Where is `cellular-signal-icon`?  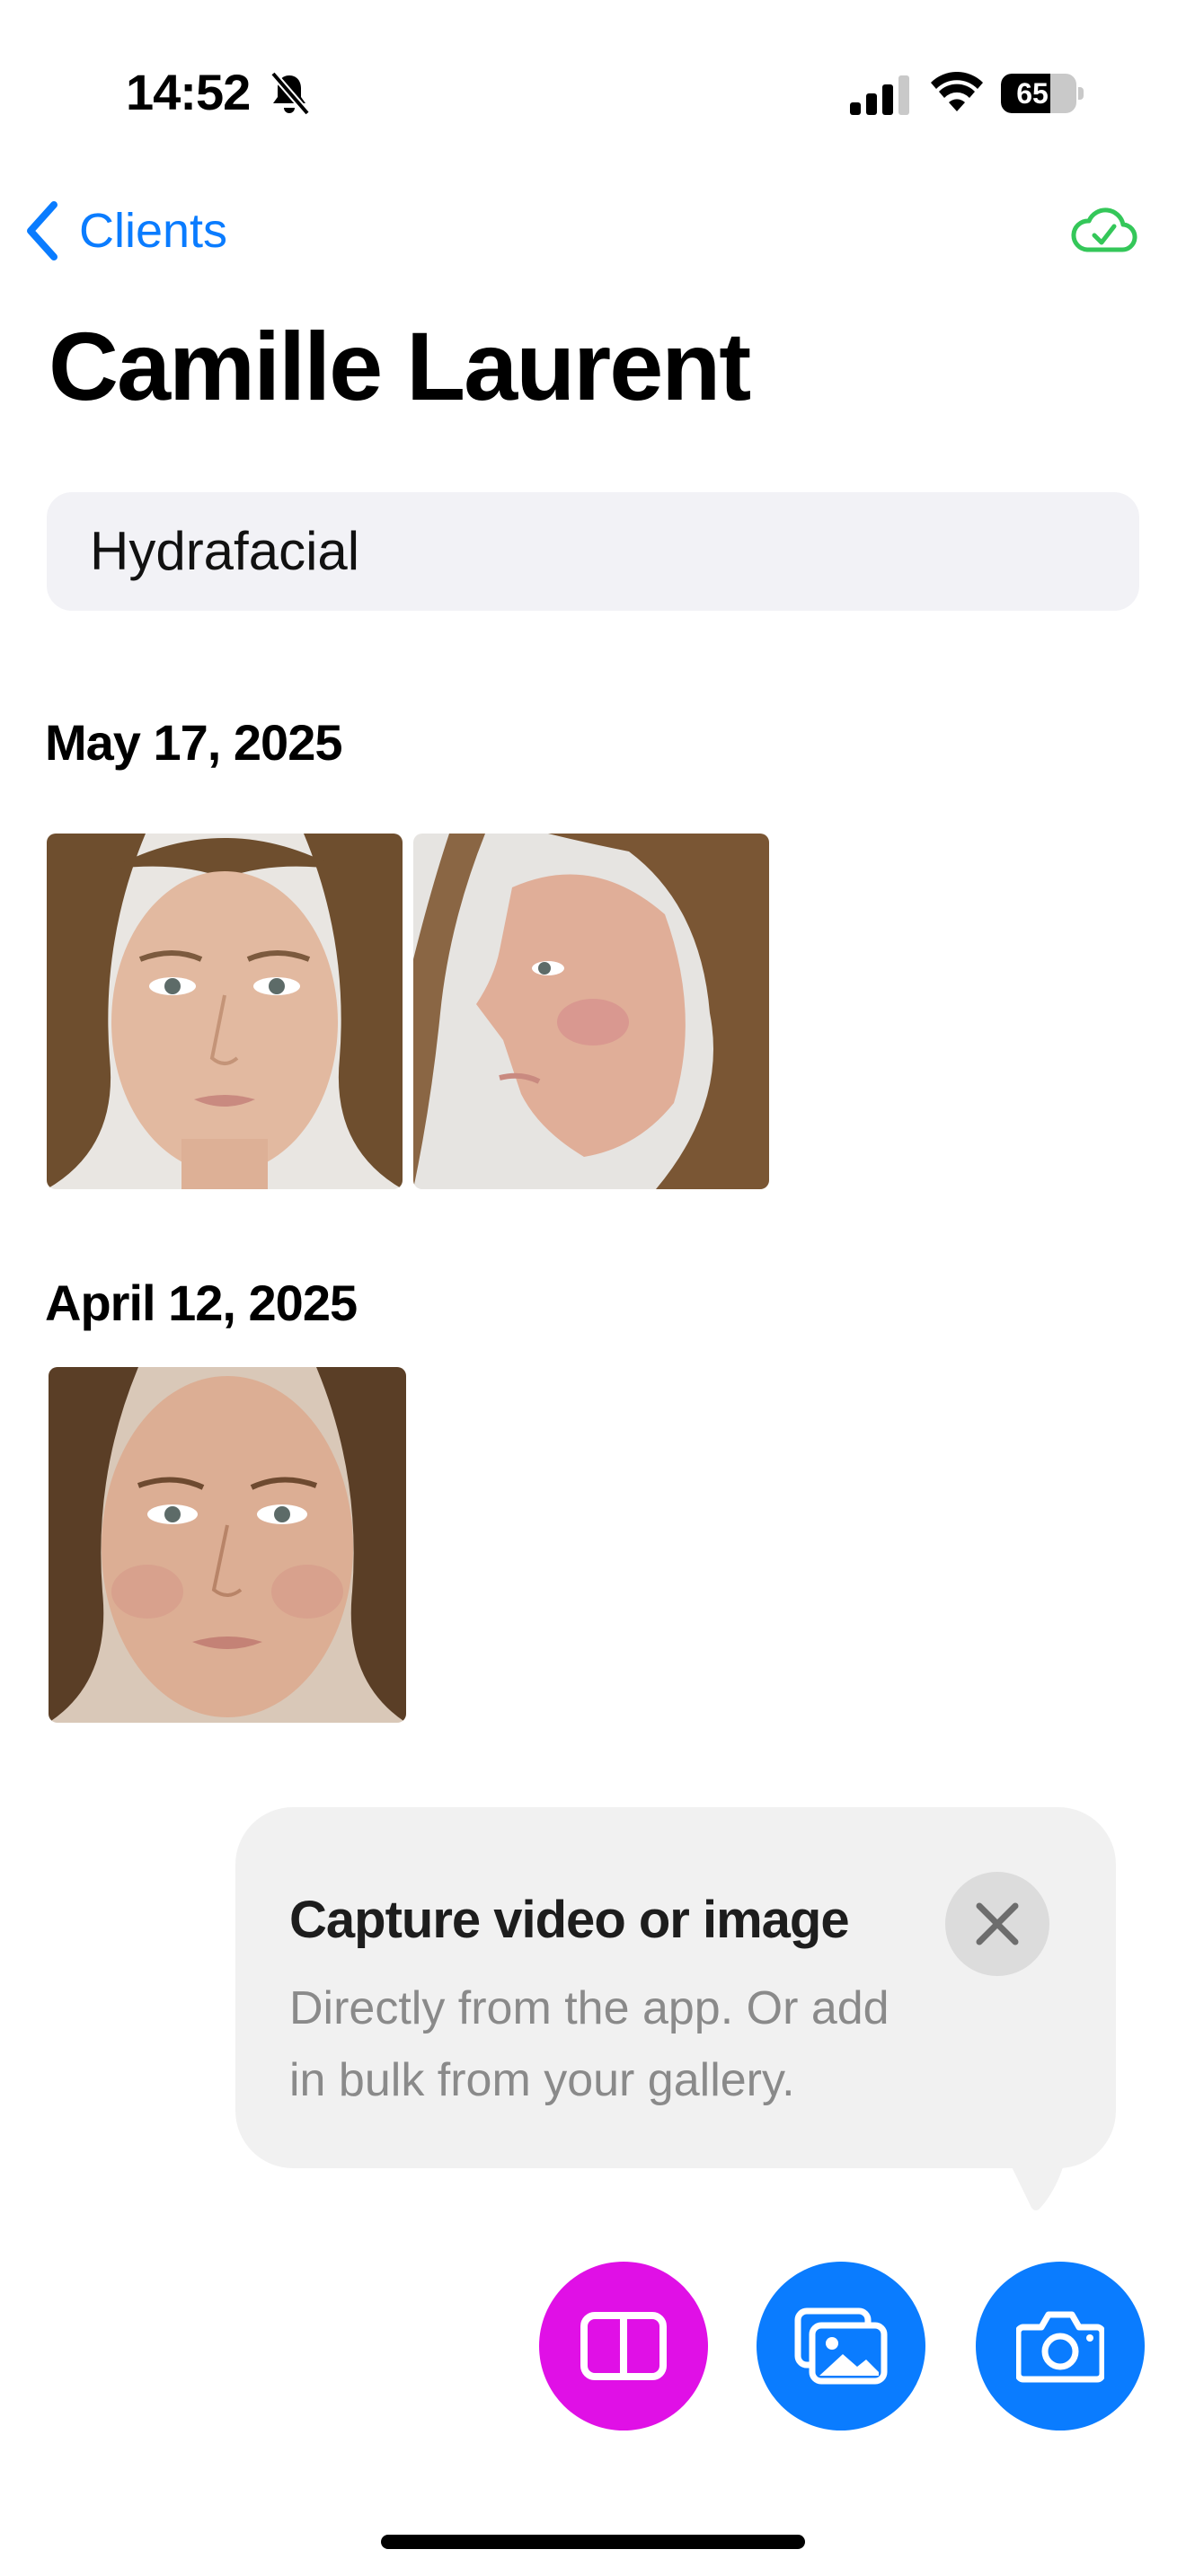 cellular-signal-icon is located at coordinates (879, 95).